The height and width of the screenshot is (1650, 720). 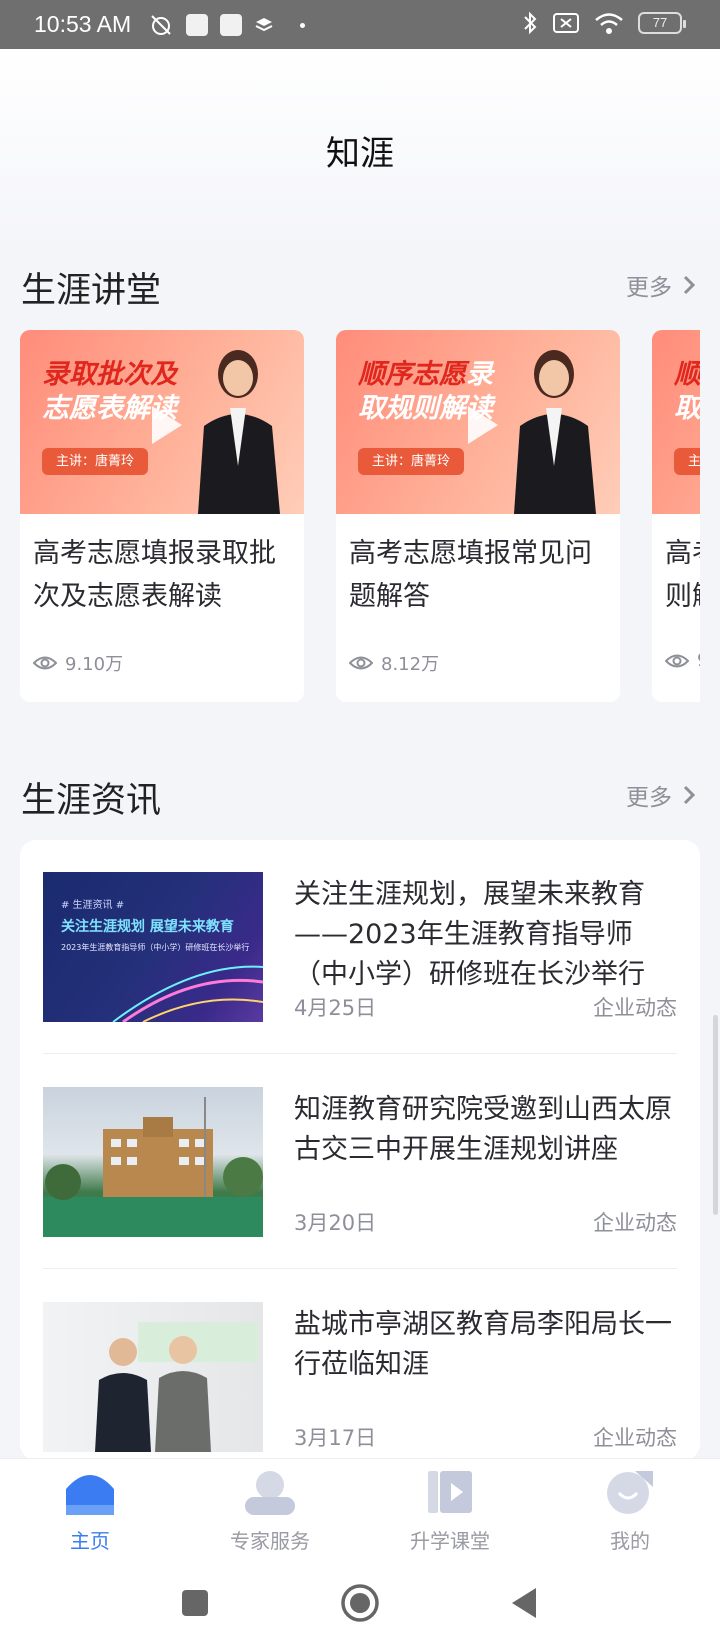 What do you see at coordinates (360, 154) in the screenshot?
I see `page-title: 知涯` at bounding box center [360, 154].